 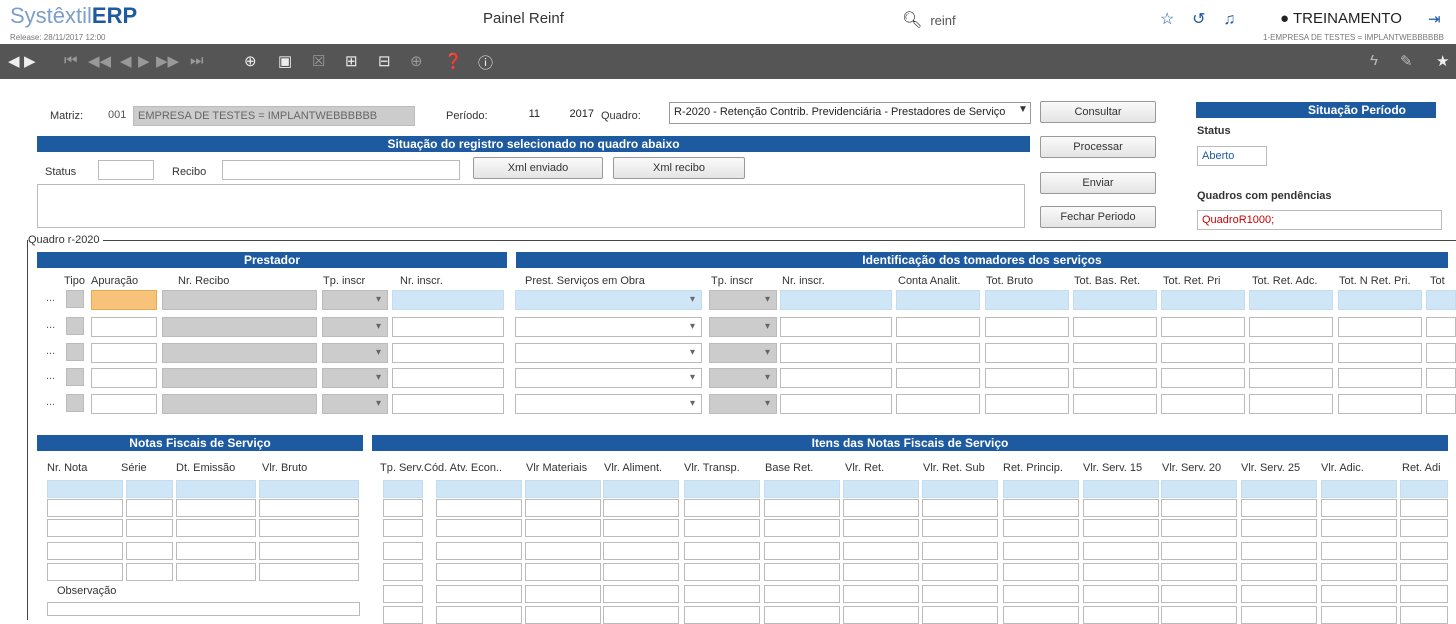 I want to click on filter-icon: ⊟, so click(x=384, y=61).